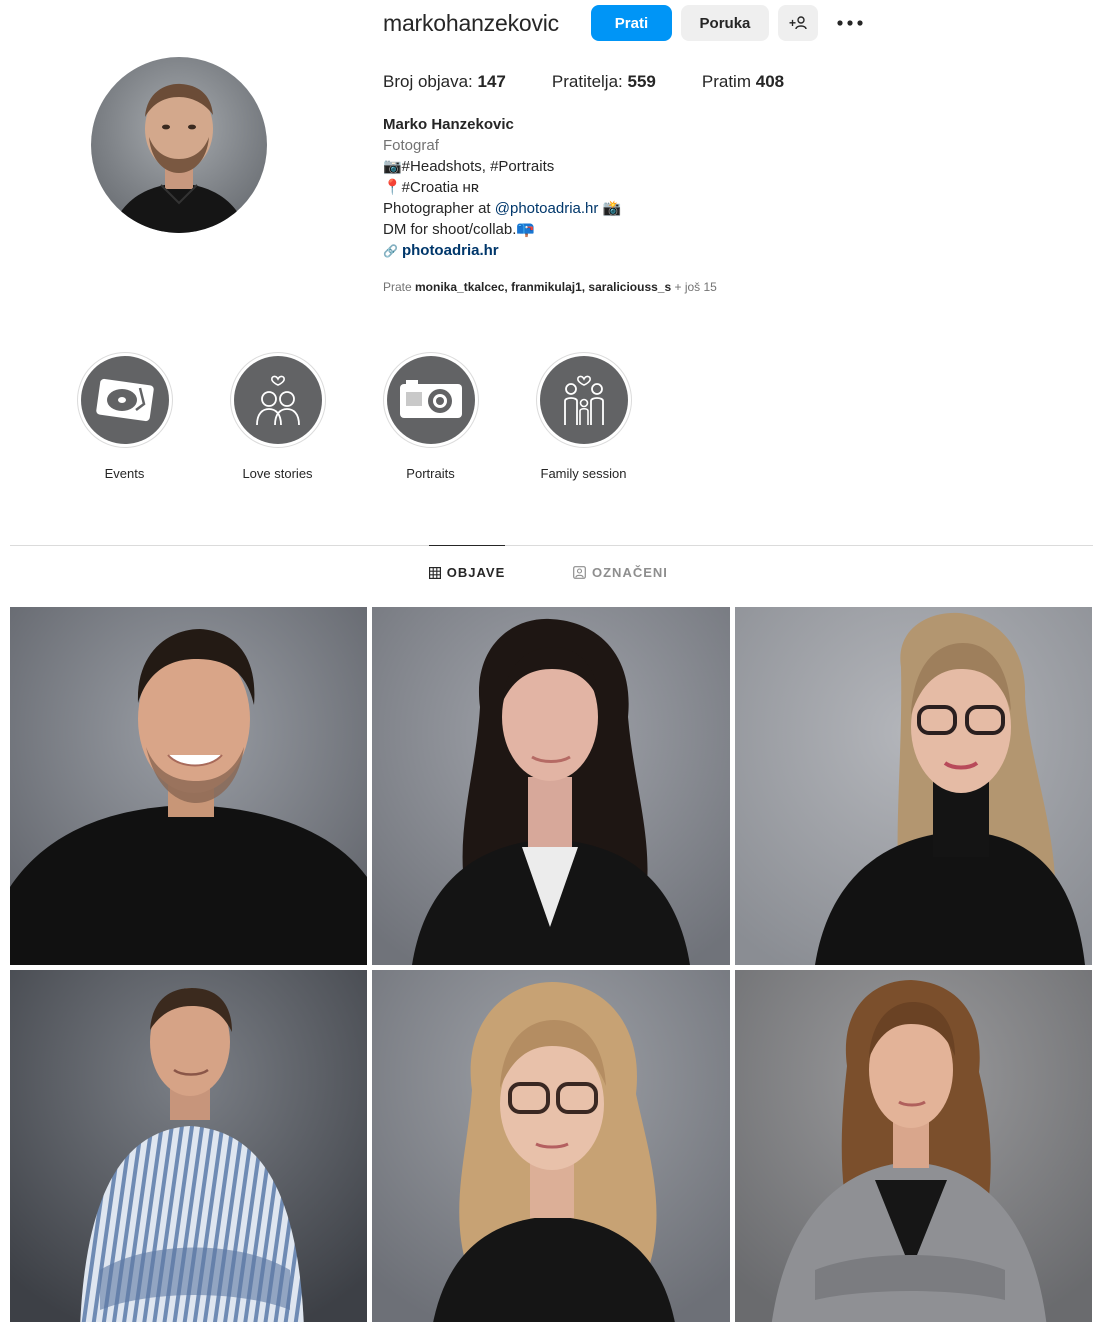  I want to click on followers-count-label: Pratitelja:, so click(587, 81).